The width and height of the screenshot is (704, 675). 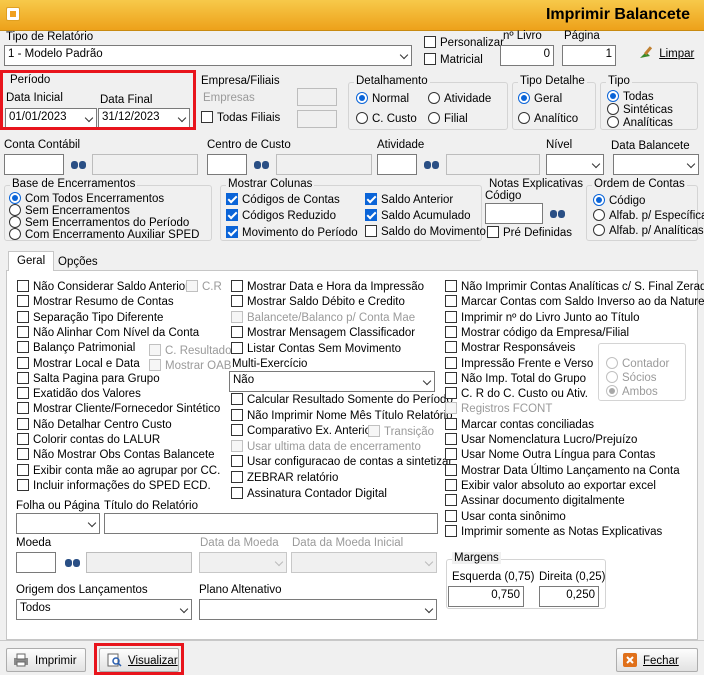 I want to click on calcular-resultado-somente-do-periodo-checkbox: Calcular Resultado Somente do Período, so click(x=342, y=400).